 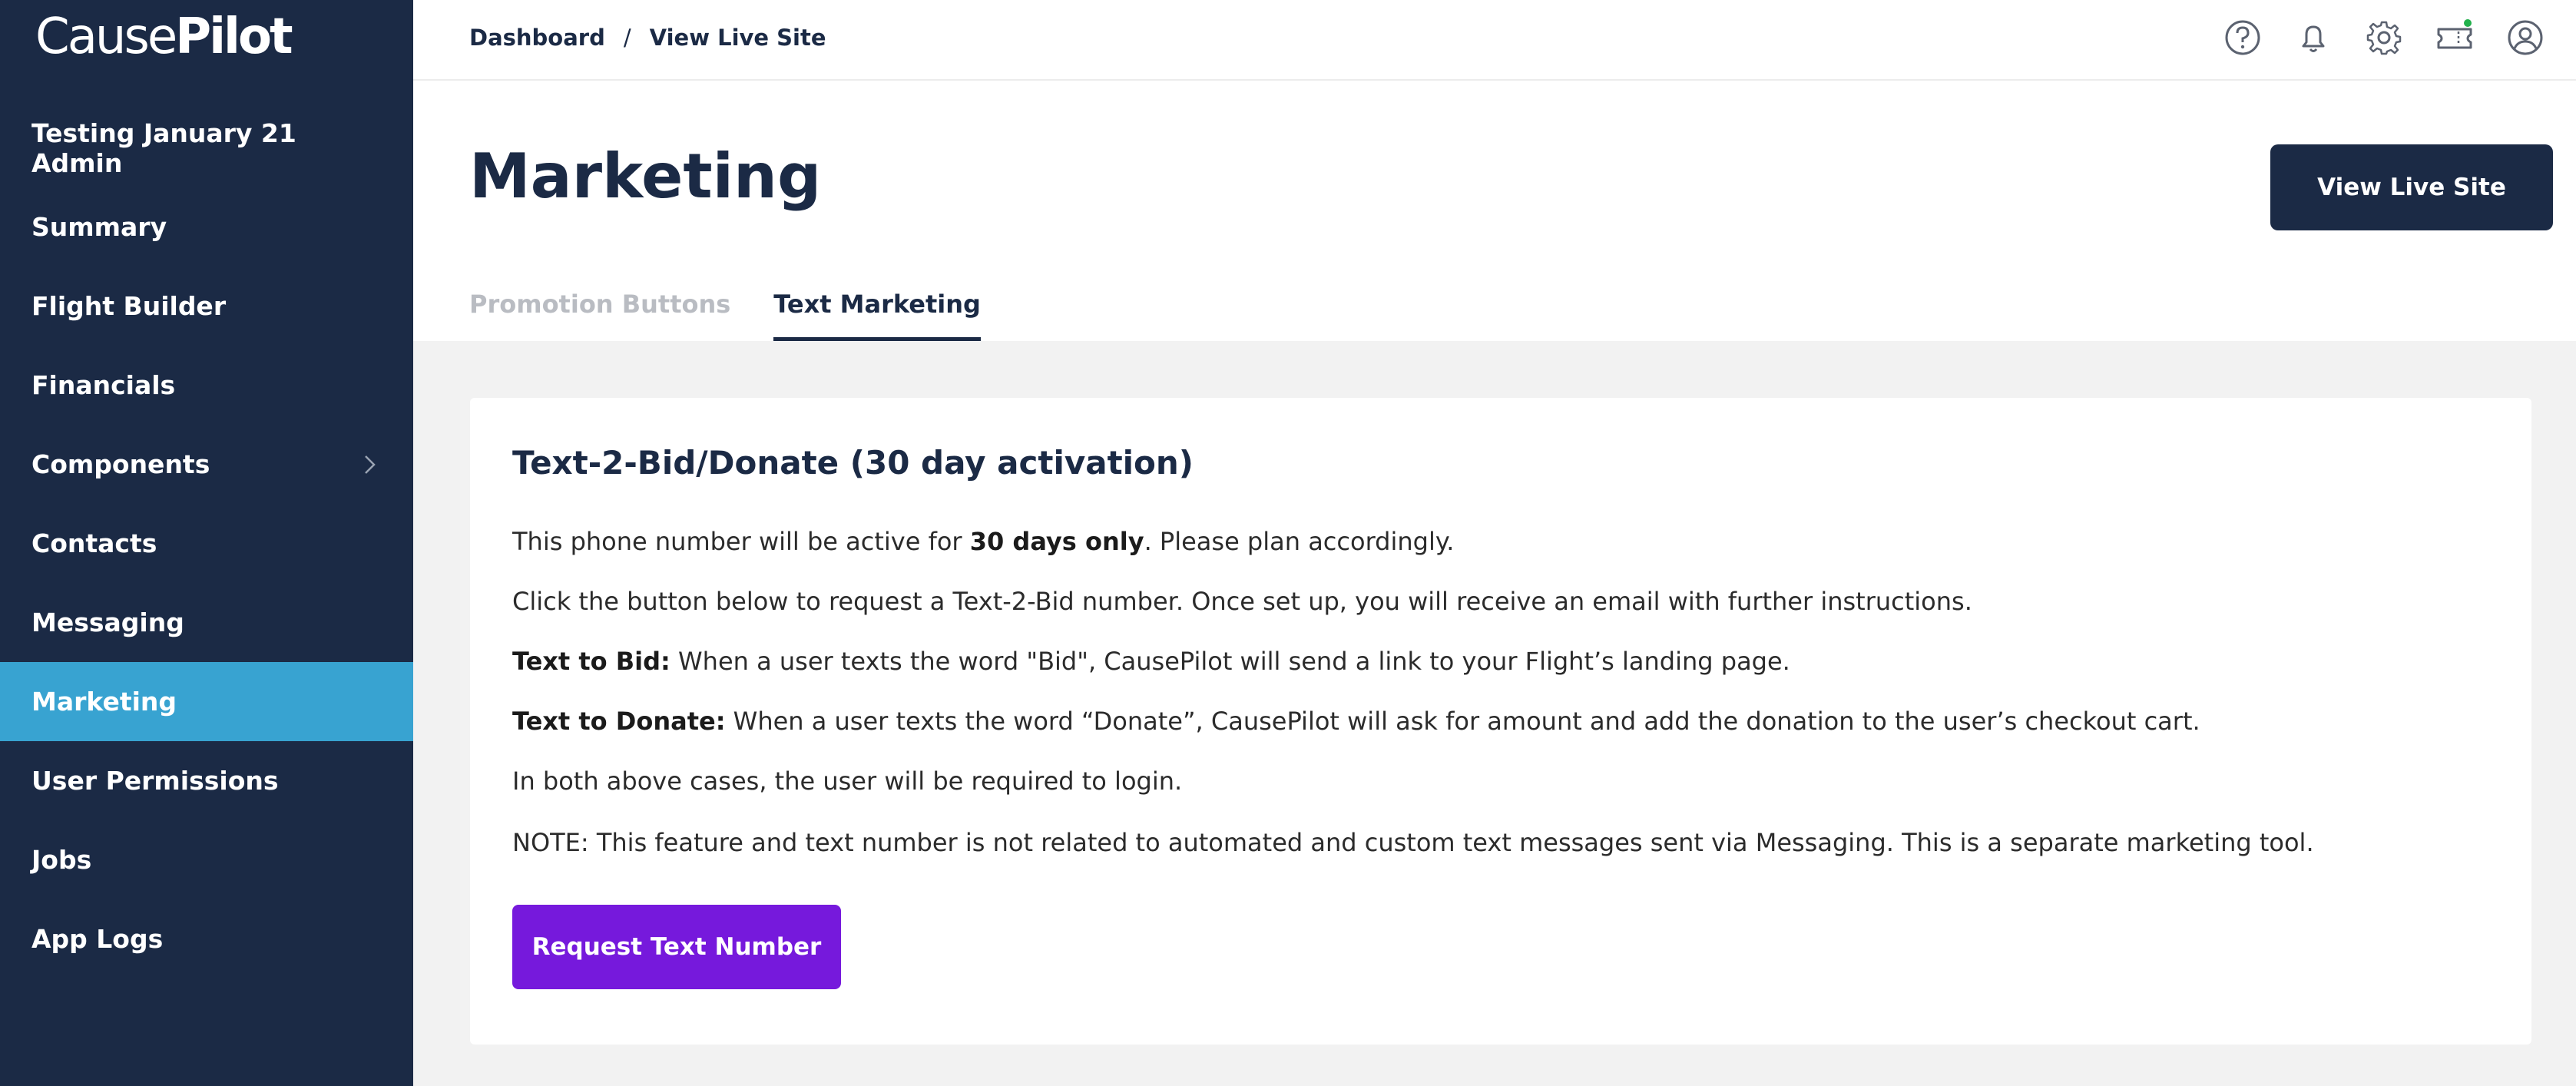 What do you see at coordinates (1300, 541) in the screenshot?
I see `text-segment: . Please plan accordingly.` at bounding box center [1300, 541].